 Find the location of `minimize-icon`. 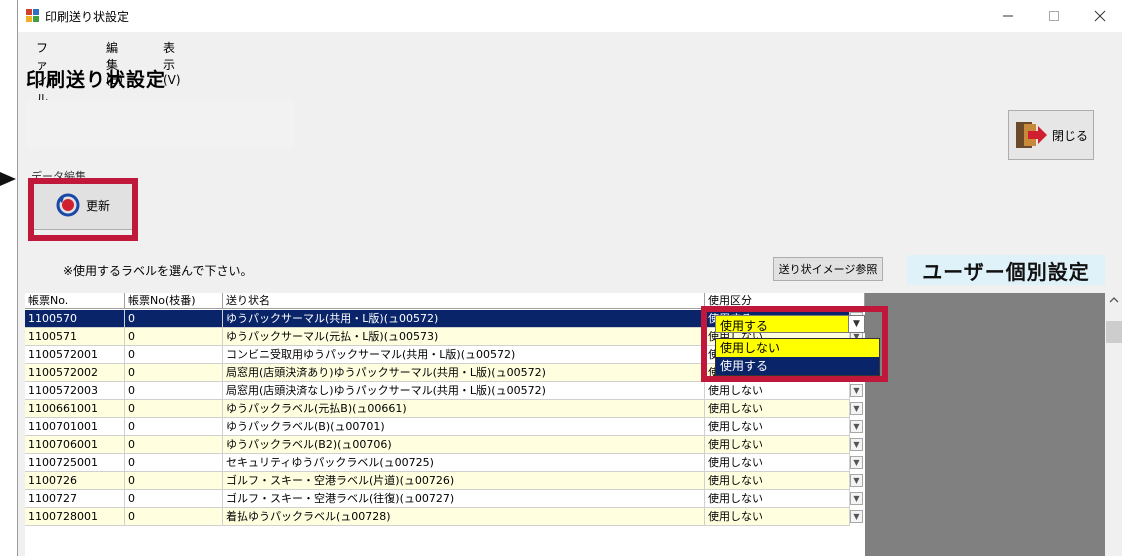

minimize-icon is located at coordinates (1008, 16).